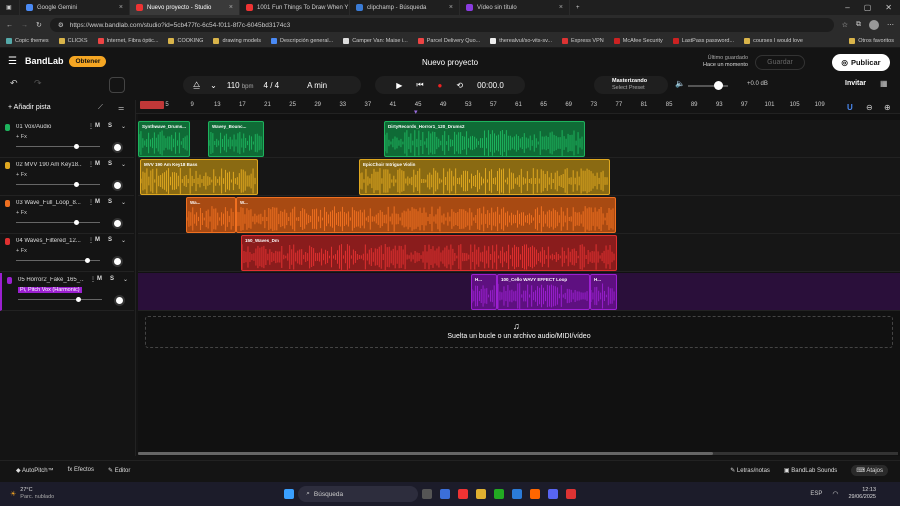  What do you see at coordinates (517, 494) in the screenshot?
I see `edge-icon` at bounding box center [517, 494].